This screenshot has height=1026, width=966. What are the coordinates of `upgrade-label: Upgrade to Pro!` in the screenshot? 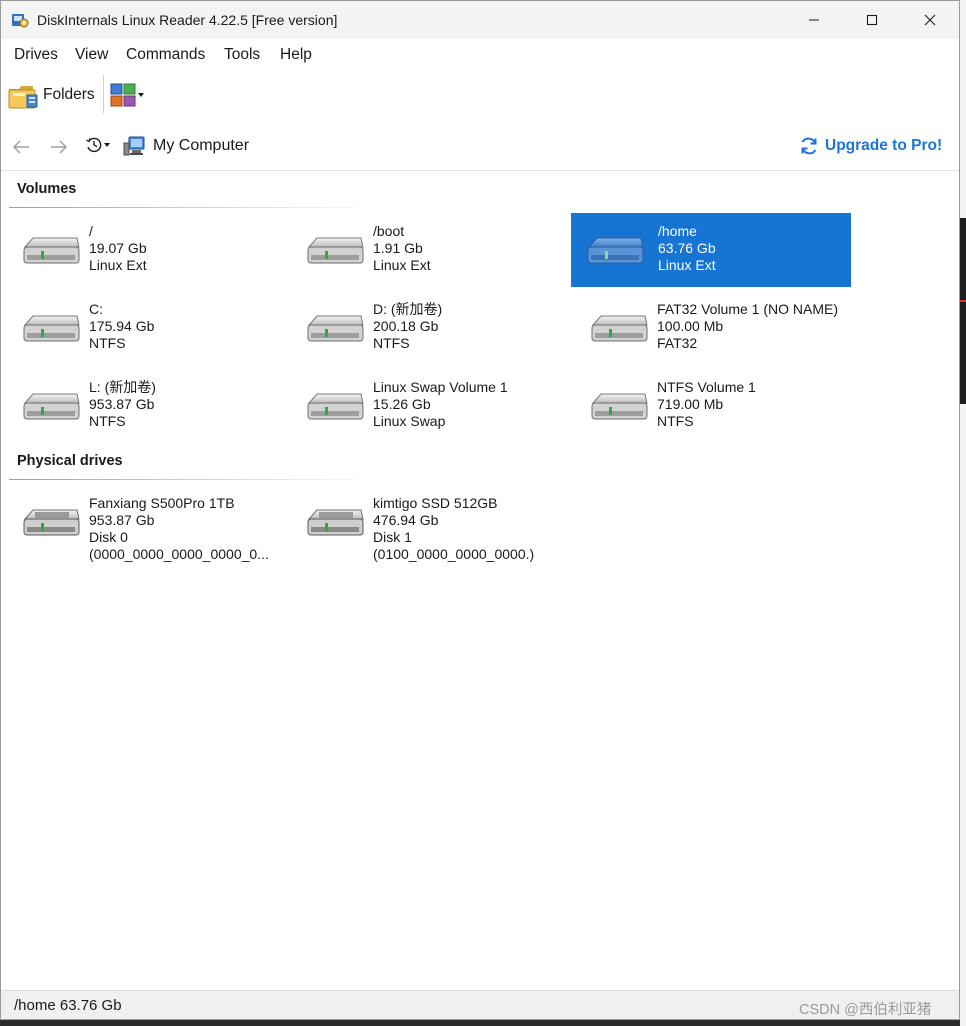 It's located at (884, 145).